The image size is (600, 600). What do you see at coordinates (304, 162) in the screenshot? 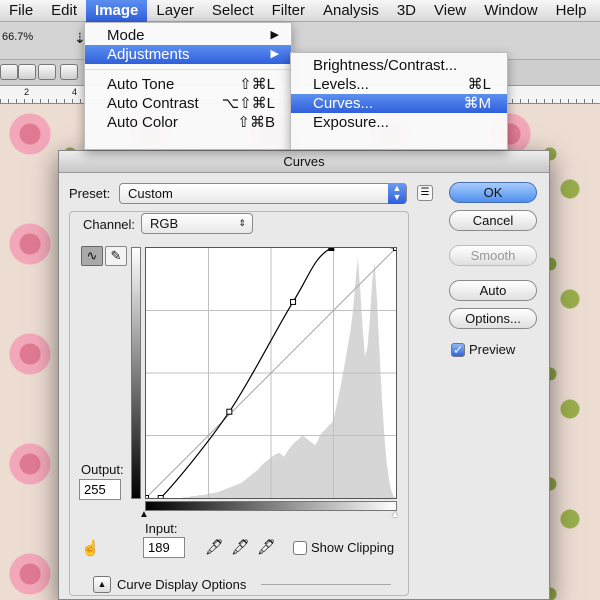
I see `dialog-title: Curves` at bounding box center [304, 162].